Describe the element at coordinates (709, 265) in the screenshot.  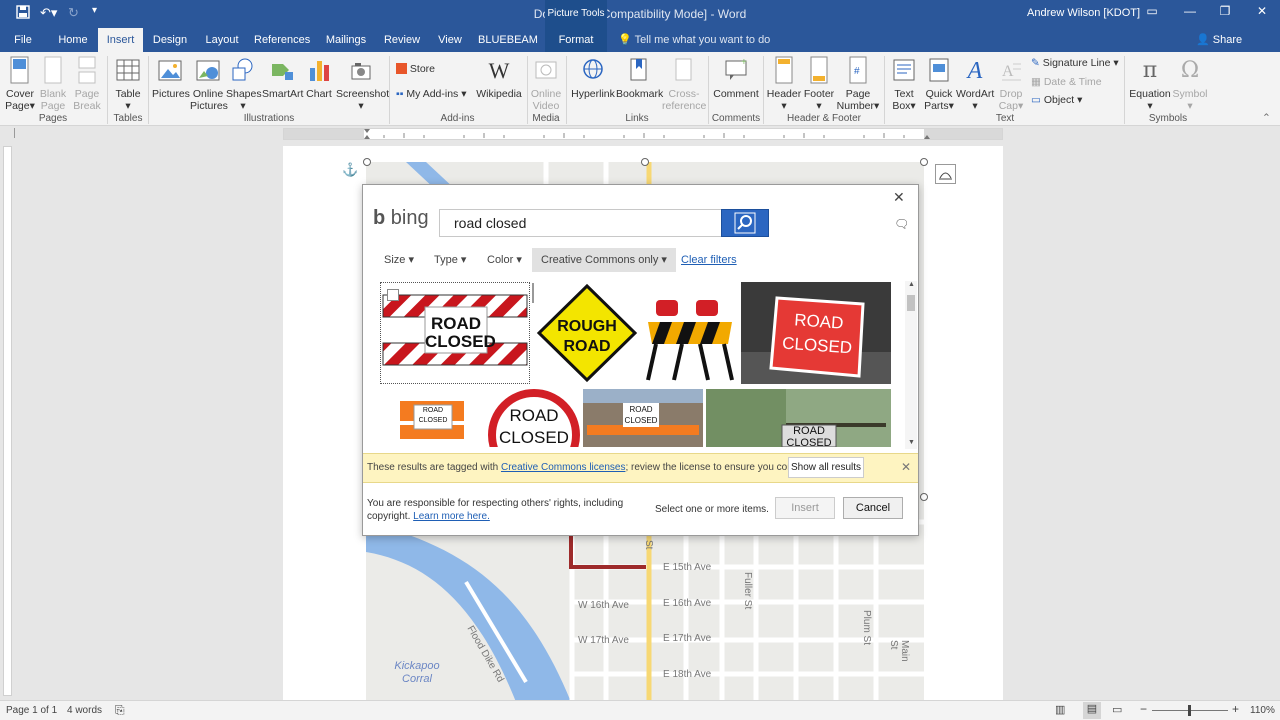
I see `clear-filters-link: Clear filters` at that location.